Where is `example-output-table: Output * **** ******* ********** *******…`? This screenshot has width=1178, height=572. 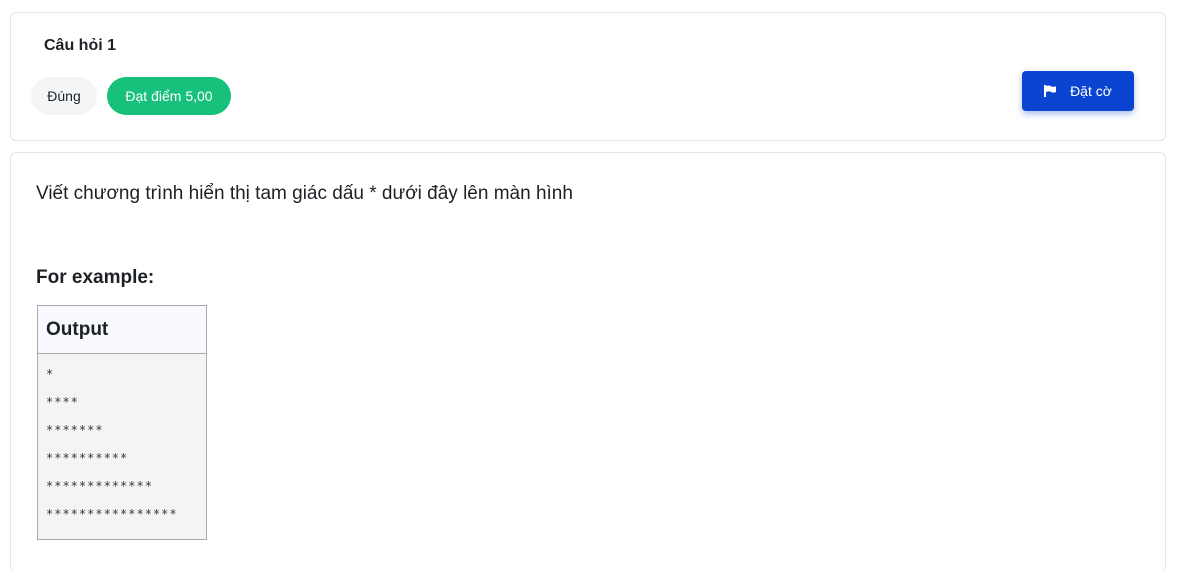
example-output-table: Output * **** ******* ********** *******… is located at coordinates (122, 422).